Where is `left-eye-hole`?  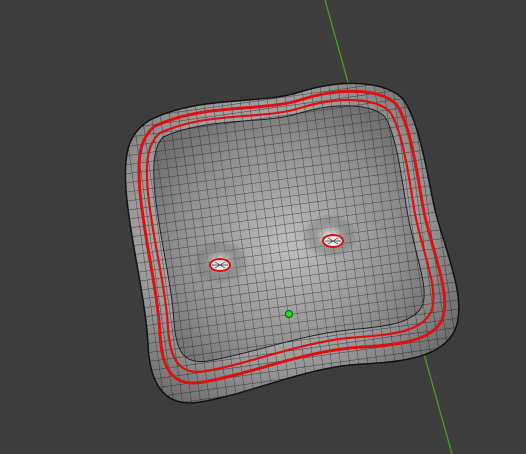
left-eye-hole is located at coordinates (220, 262).